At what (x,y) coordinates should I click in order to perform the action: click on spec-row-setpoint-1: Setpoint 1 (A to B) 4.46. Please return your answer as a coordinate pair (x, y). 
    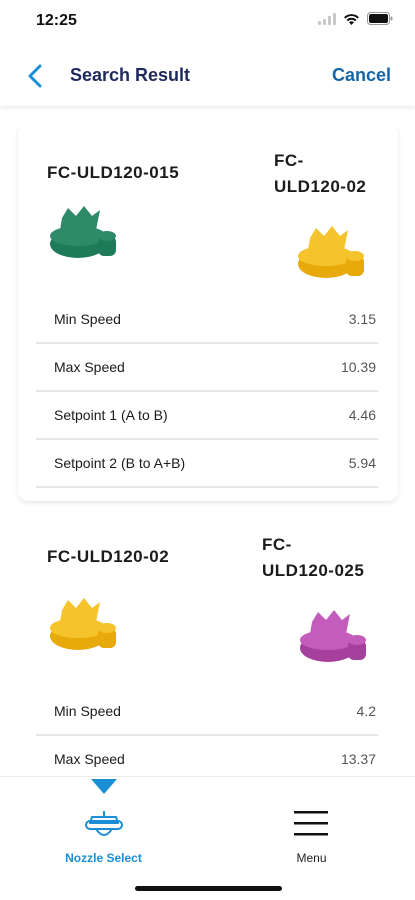
    Looking at the image, I should click on (207, 416).